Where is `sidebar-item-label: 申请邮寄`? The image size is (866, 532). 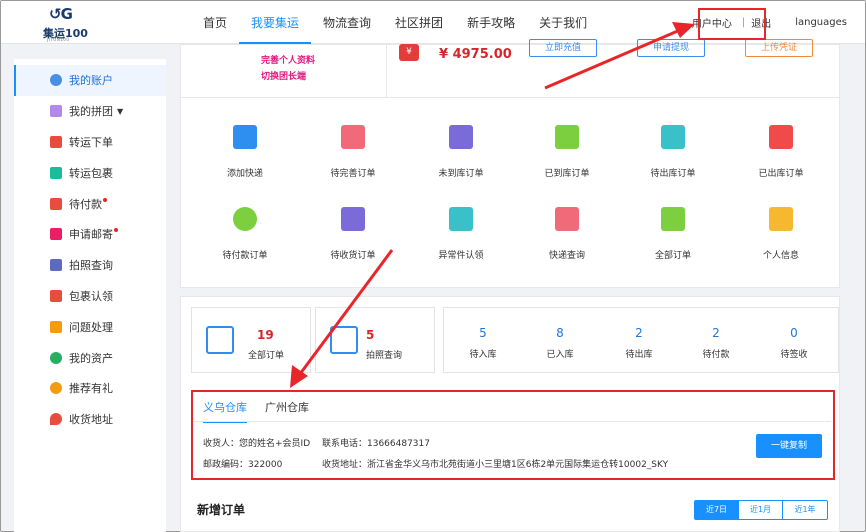
sidebar-item-label: 申请邮寄 is located at coordinates (91, 235).